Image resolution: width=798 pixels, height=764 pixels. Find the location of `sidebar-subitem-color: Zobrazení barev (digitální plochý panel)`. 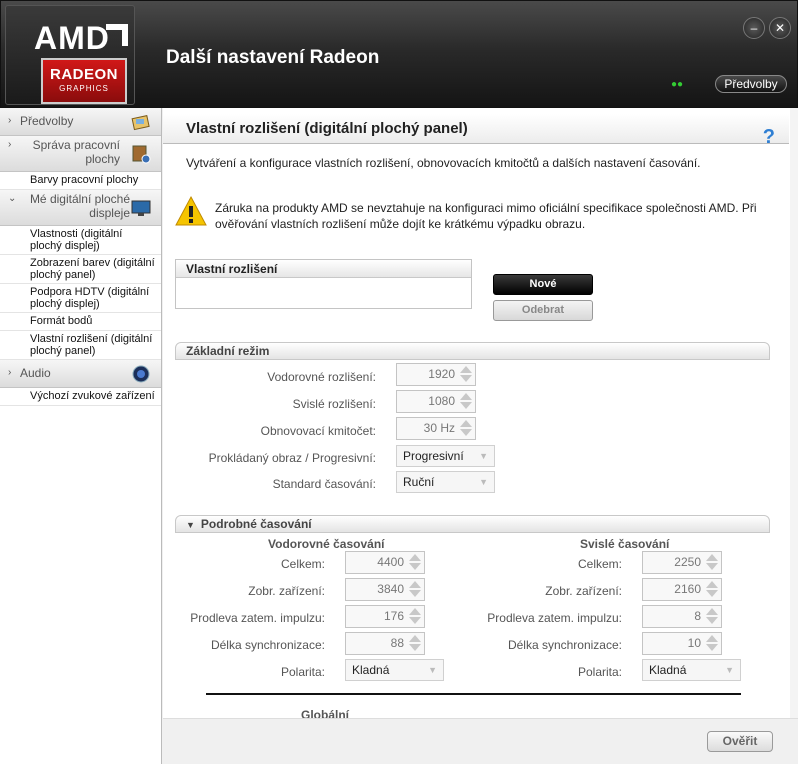

sidebar-subitem-color: Zobrazení barev (digitální plochý panel) is located at coordinates (80, 269).